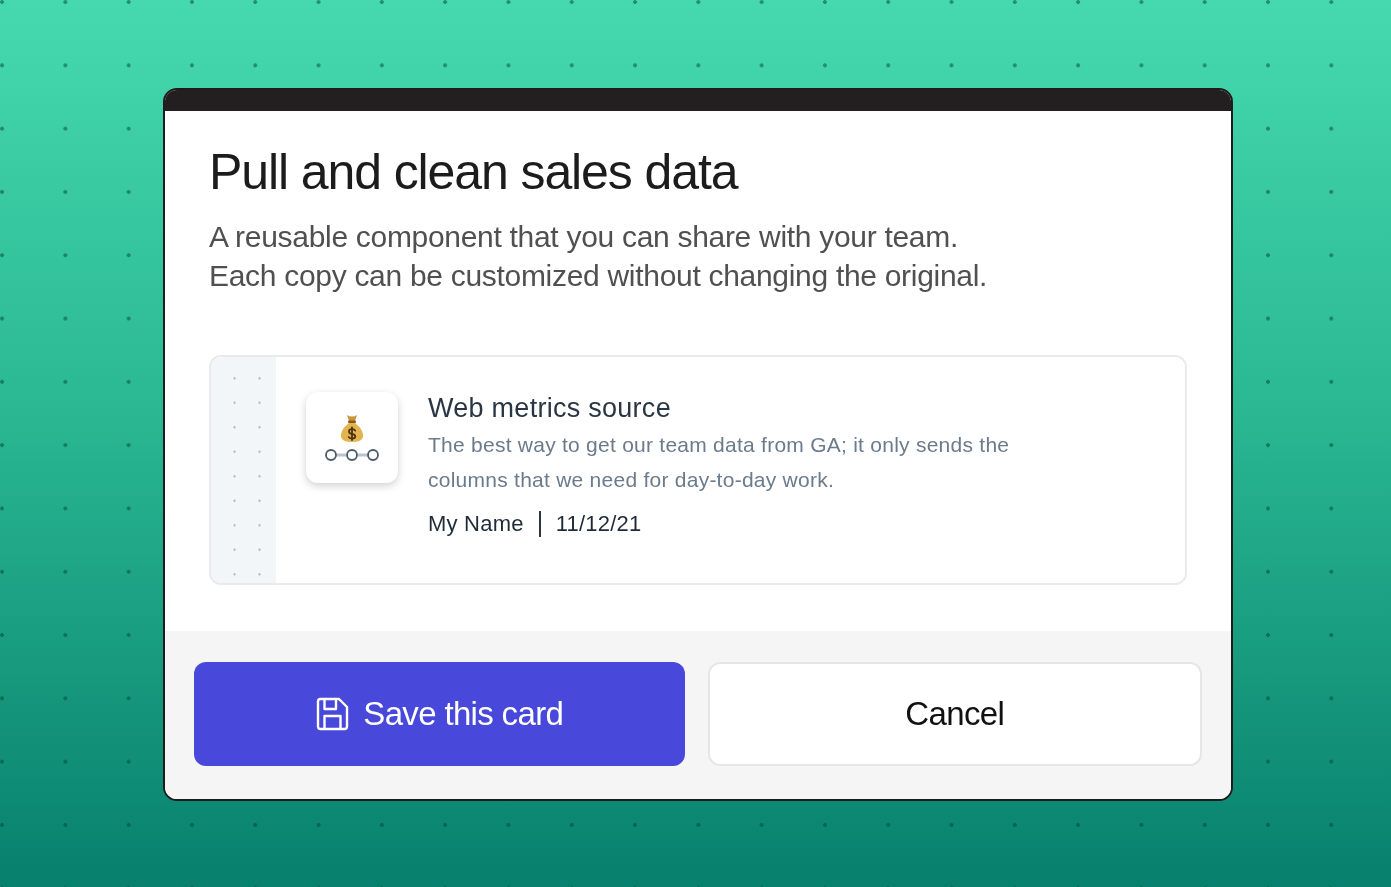  Describe the element at coordinates (439, 714) in the screenshot. I see `save-card-button: Save this card` at that location.